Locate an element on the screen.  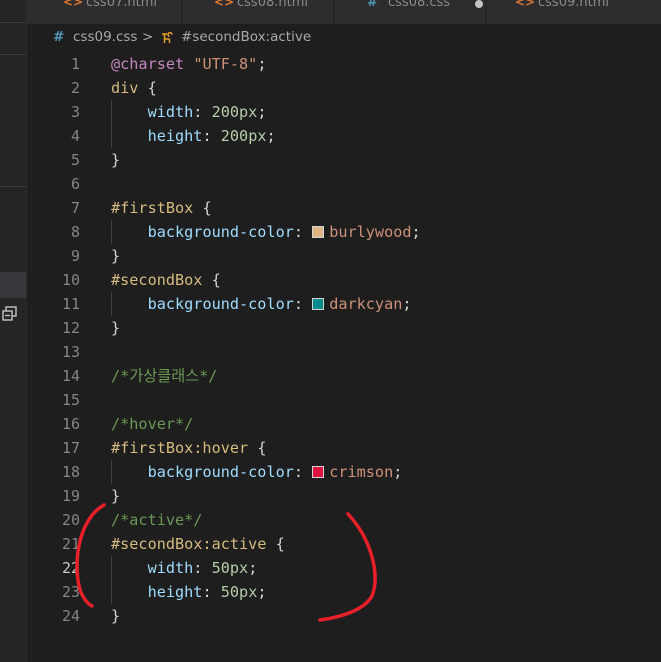
line-number: 15 is located at coordinates (70, 400).